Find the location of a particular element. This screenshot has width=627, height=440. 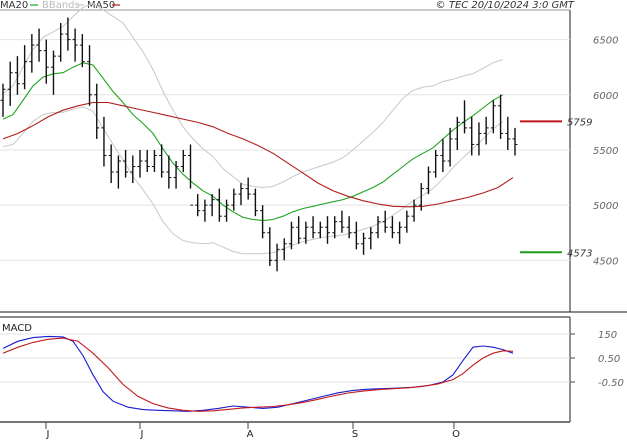

price-tick-label: 6500 is located at coordinates (605, 41).